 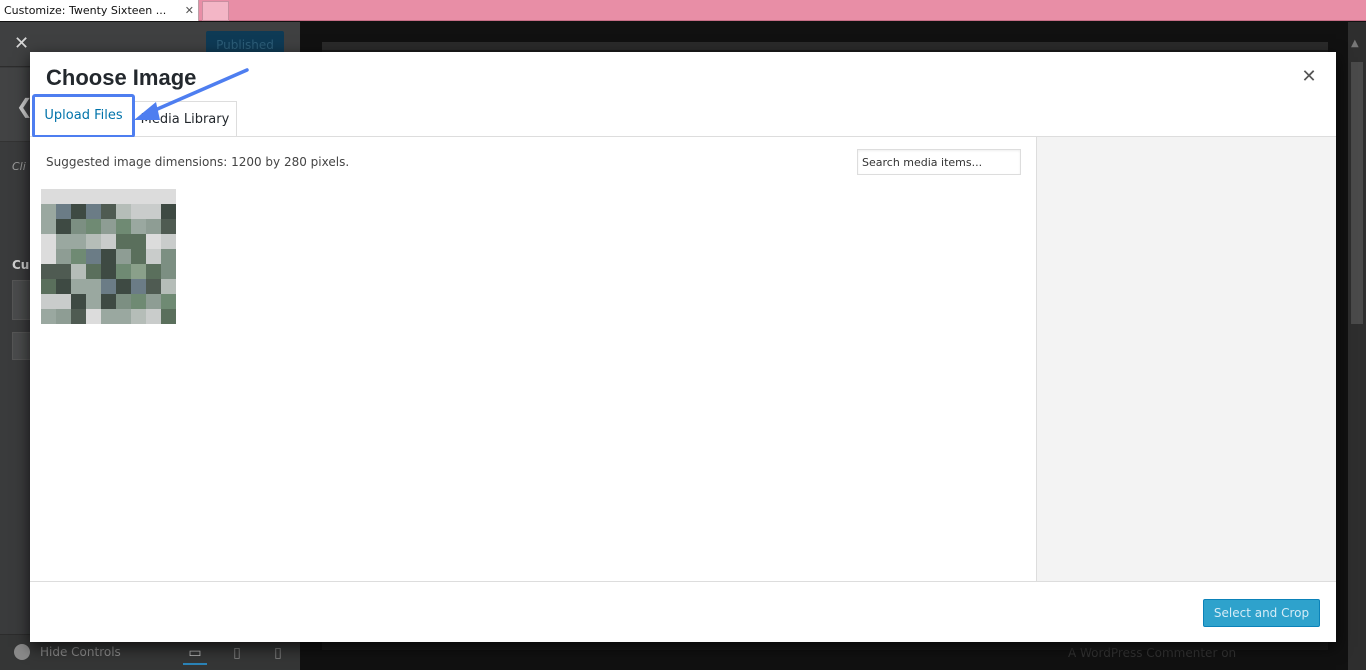 I want to click on tab-upload-files: Upload Files, so click(x=83, y=116).